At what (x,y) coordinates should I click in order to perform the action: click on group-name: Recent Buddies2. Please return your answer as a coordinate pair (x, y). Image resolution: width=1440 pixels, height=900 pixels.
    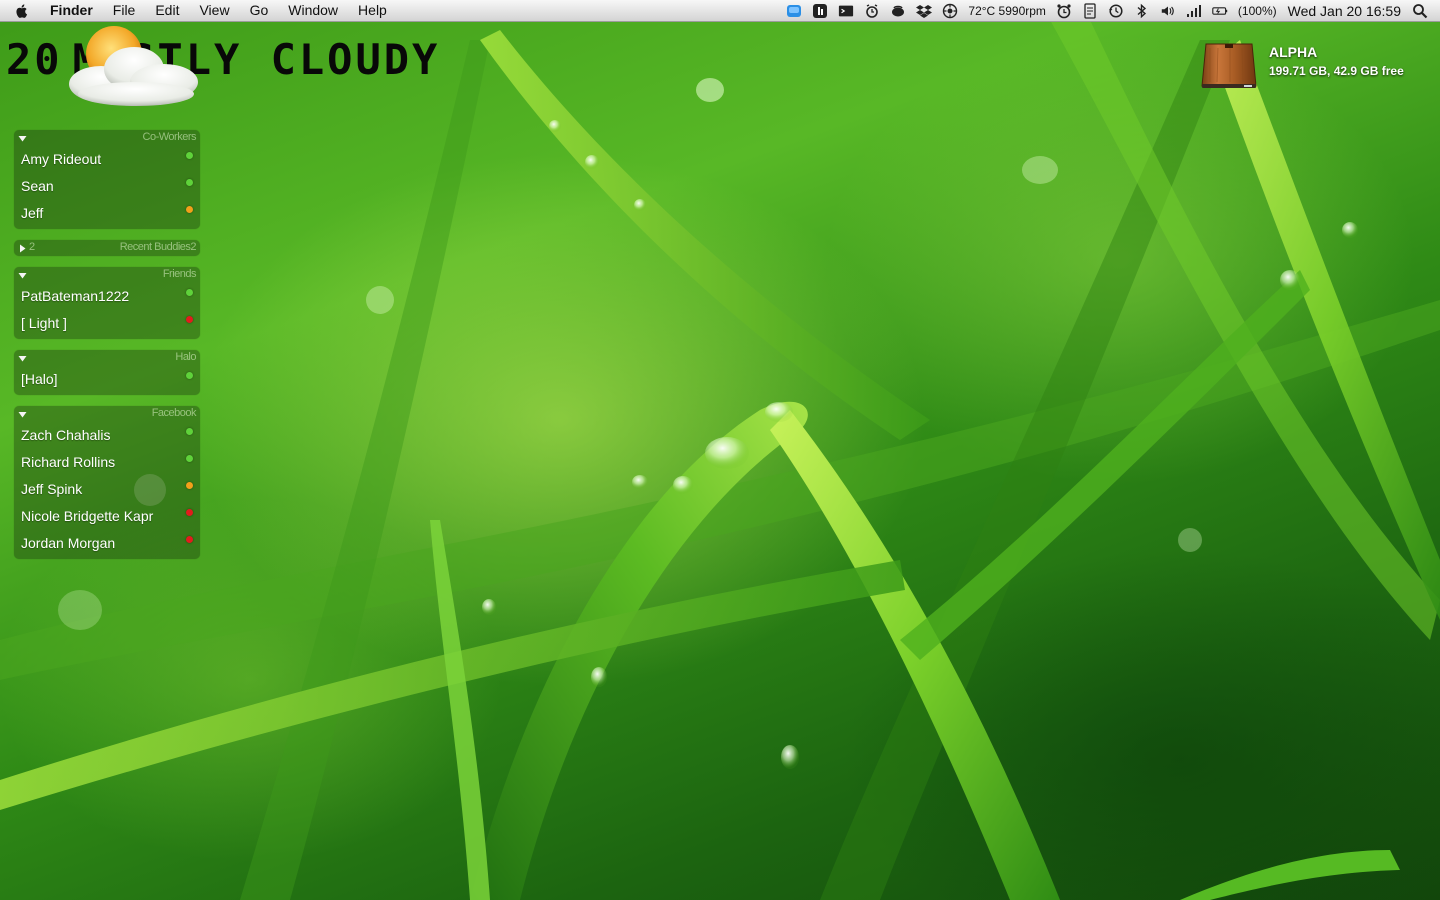
    Looking at the image, I should click on (158, 247).